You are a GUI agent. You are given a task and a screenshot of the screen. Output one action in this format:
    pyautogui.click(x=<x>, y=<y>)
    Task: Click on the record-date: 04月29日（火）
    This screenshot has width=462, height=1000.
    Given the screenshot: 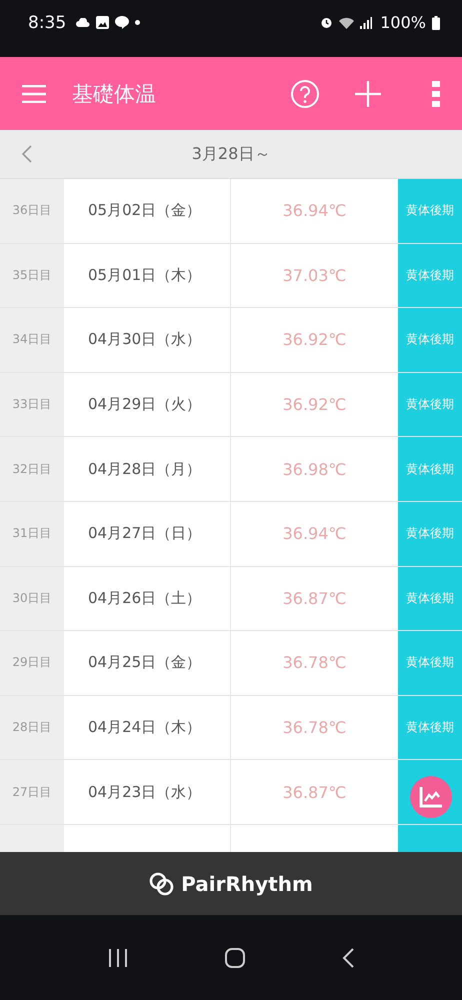 What is the action you would take?
    pyautogui.click(x=144, y=405)
    